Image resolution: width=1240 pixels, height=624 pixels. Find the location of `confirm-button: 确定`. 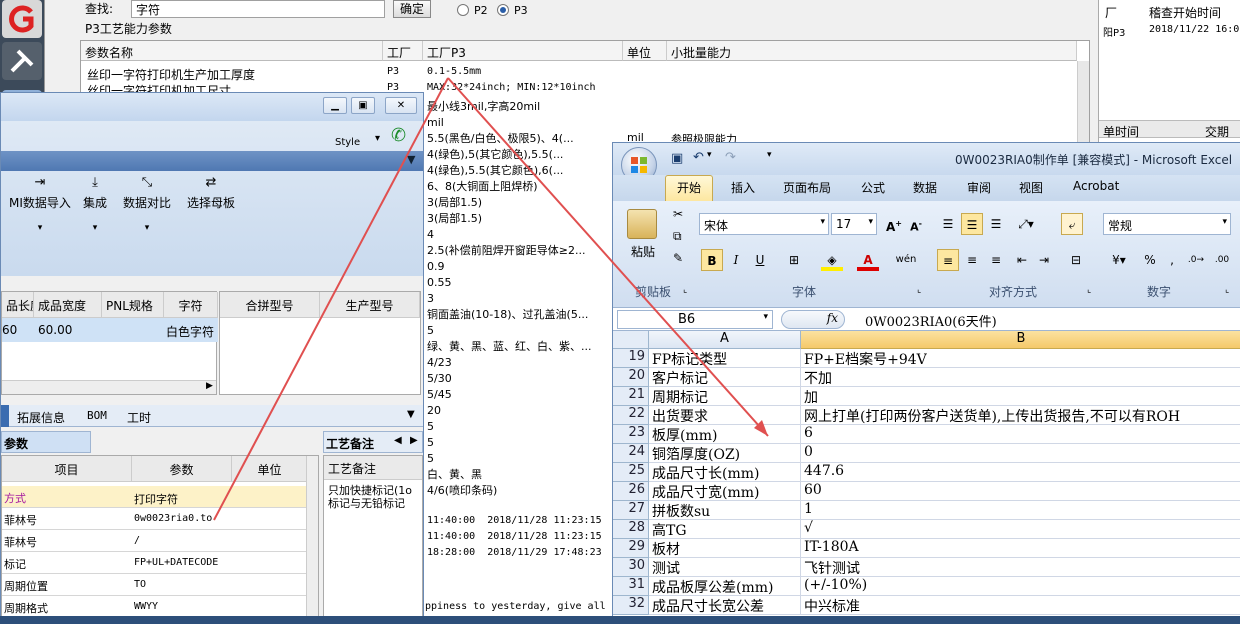

confirm-button: 确定 is located at coordinates (412, 9).